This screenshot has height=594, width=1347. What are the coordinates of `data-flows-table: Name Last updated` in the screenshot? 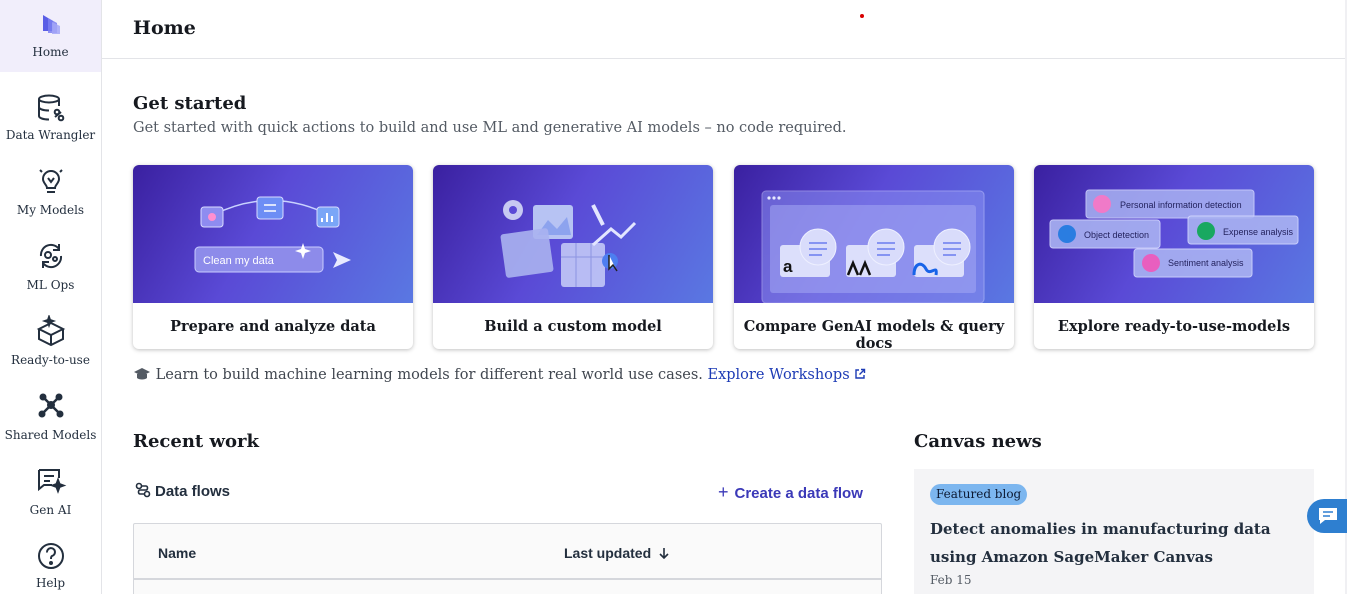 It's located at (507, 558).